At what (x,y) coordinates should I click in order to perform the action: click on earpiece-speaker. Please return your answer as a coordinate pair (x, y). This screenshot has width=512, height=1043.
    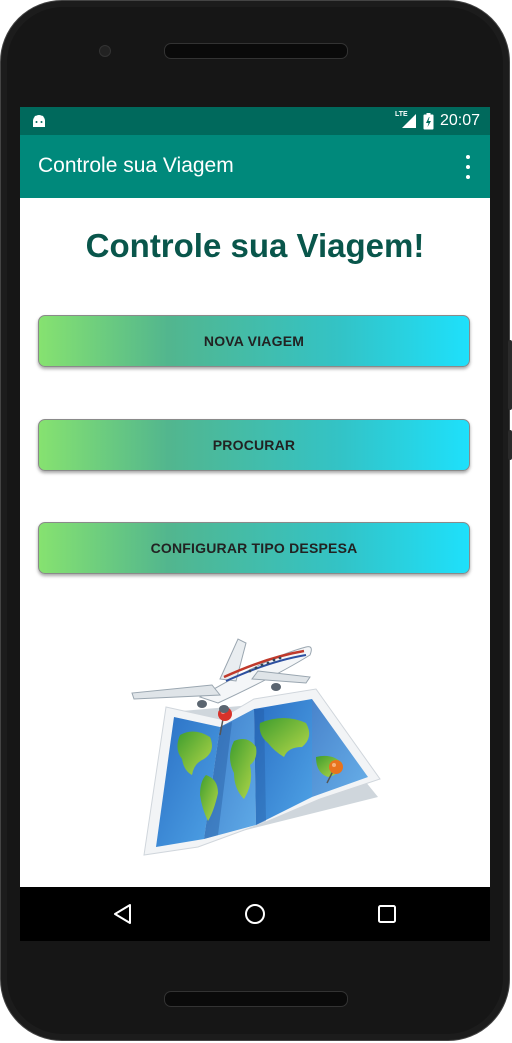
    Looking at the image, I should click on (256, 51).